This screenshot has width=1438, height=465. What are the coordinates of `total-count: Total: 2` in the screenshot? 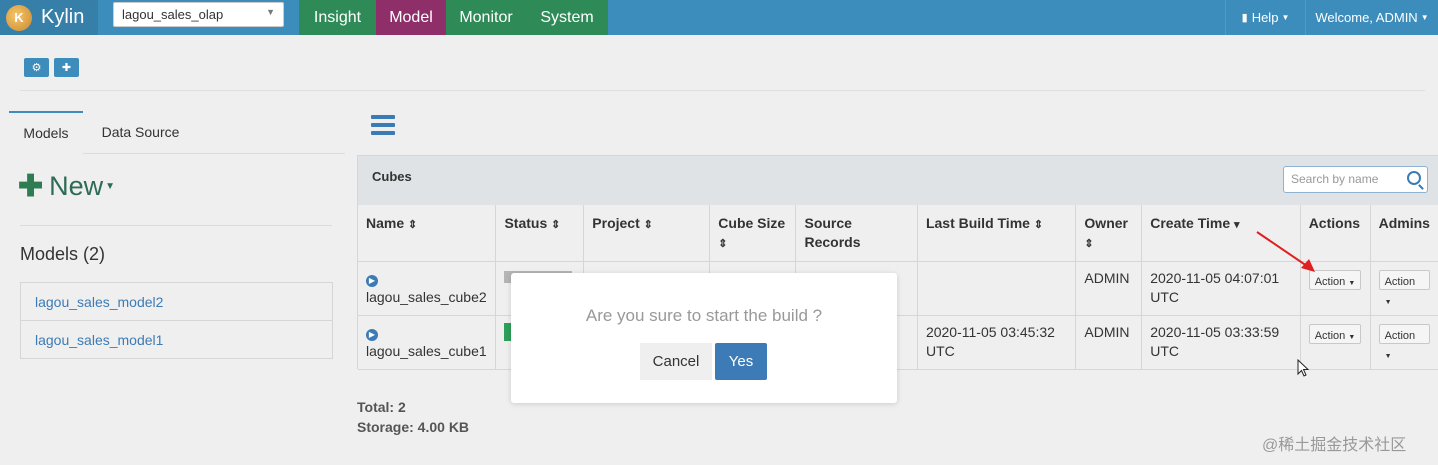 It's located at (381, 407).